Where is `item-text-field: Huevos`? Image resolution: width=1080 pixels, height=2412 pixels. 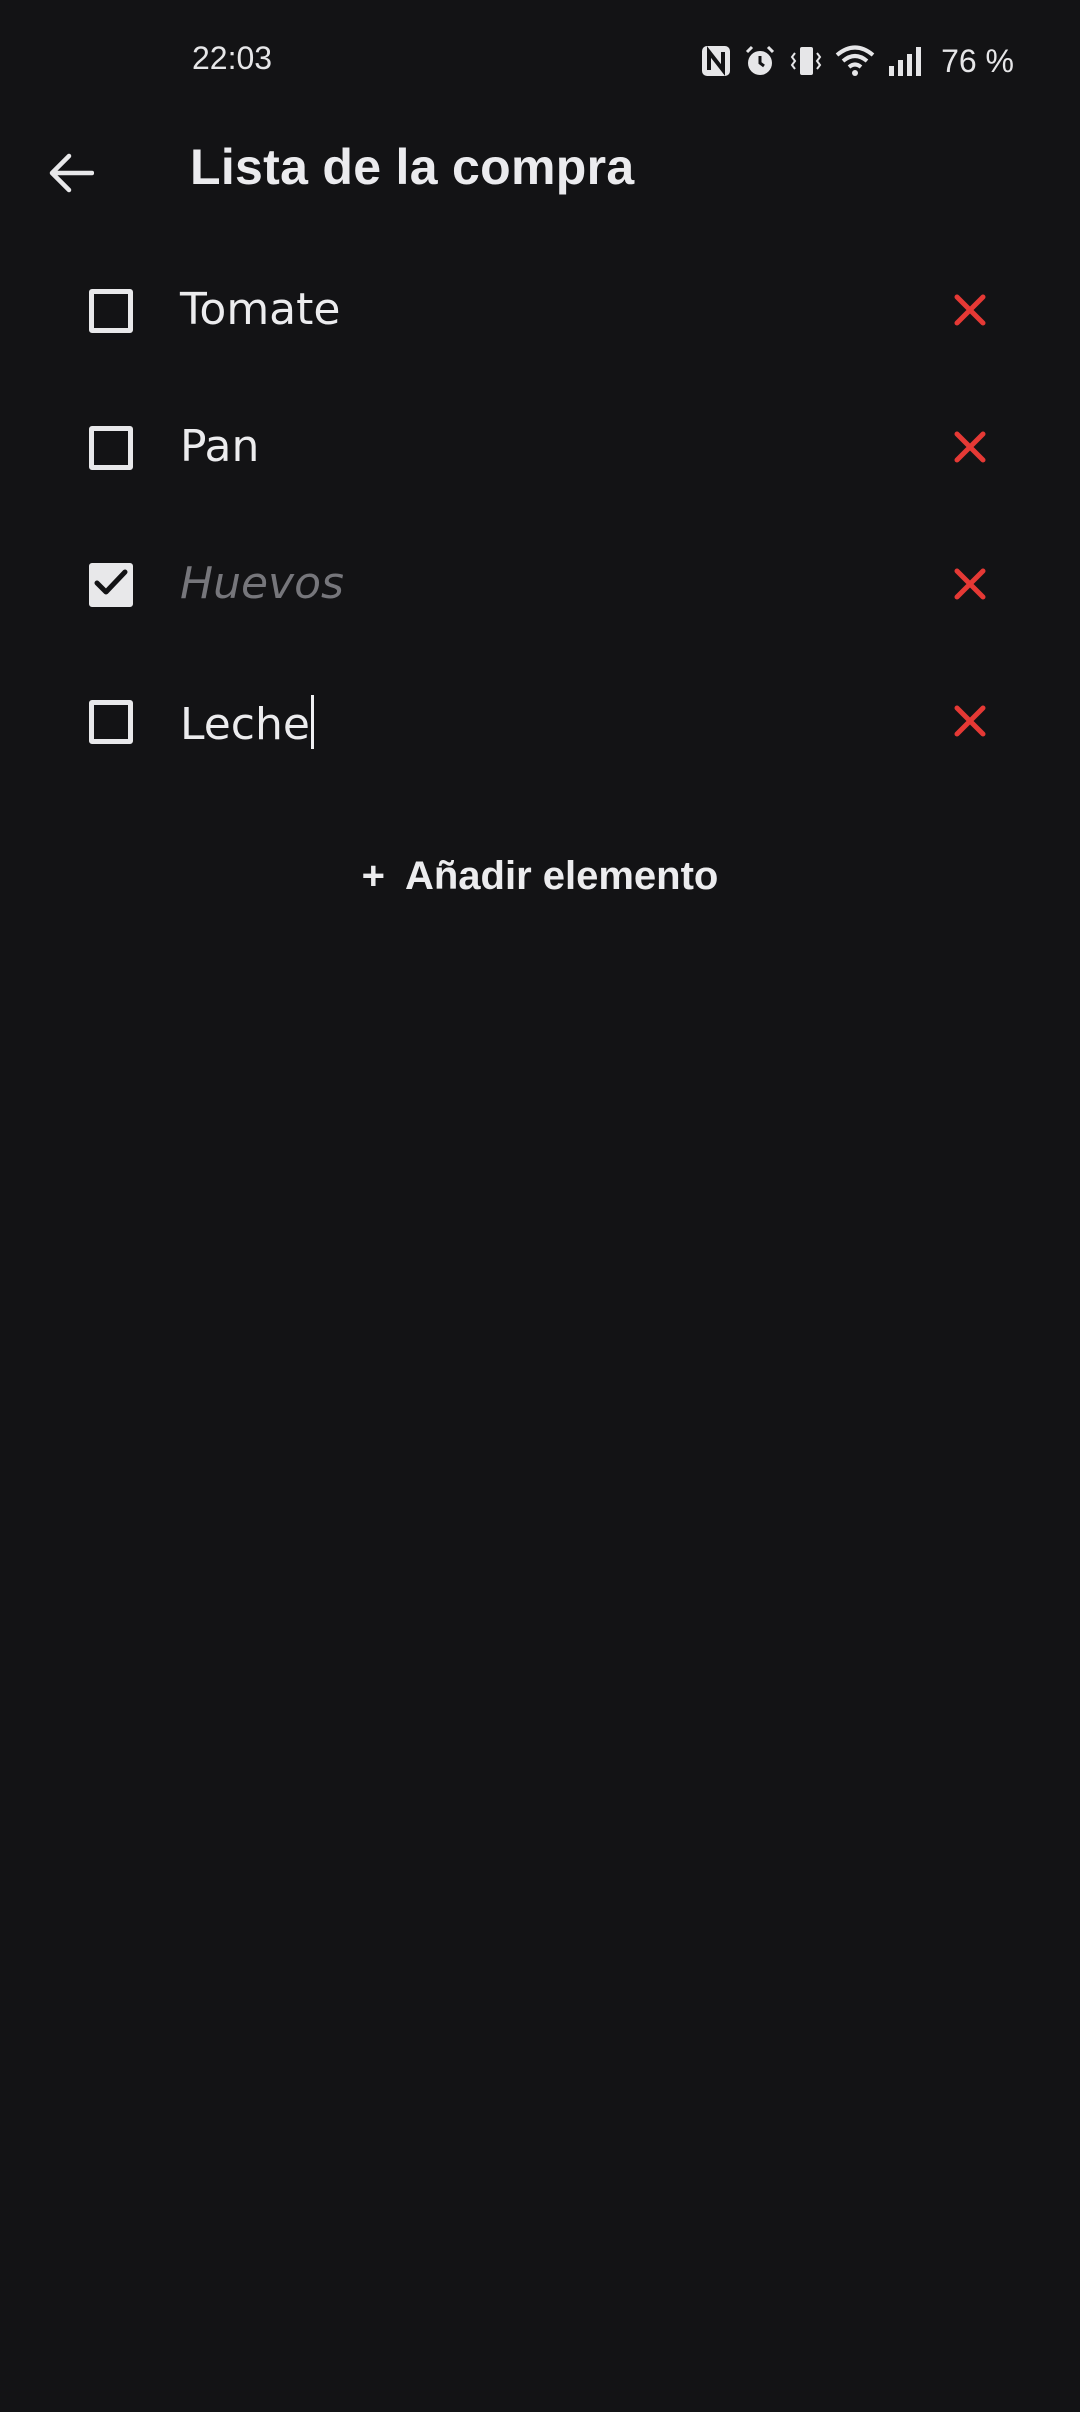 item-text-field: Huevos is located at coordinates (262, 583).